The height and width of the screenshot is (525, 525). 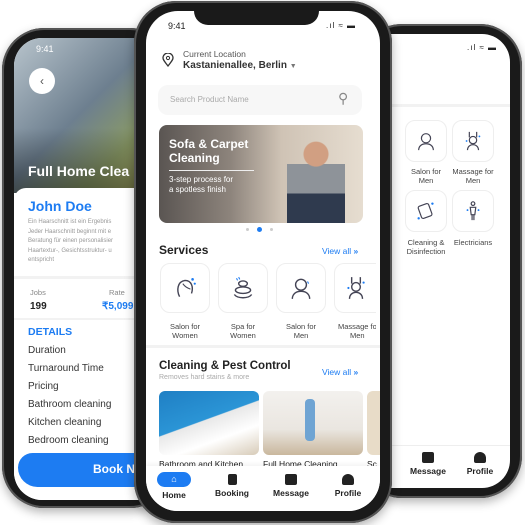 I want to click on search-placeholder: Search Product Name, so click(x=209, y=99).